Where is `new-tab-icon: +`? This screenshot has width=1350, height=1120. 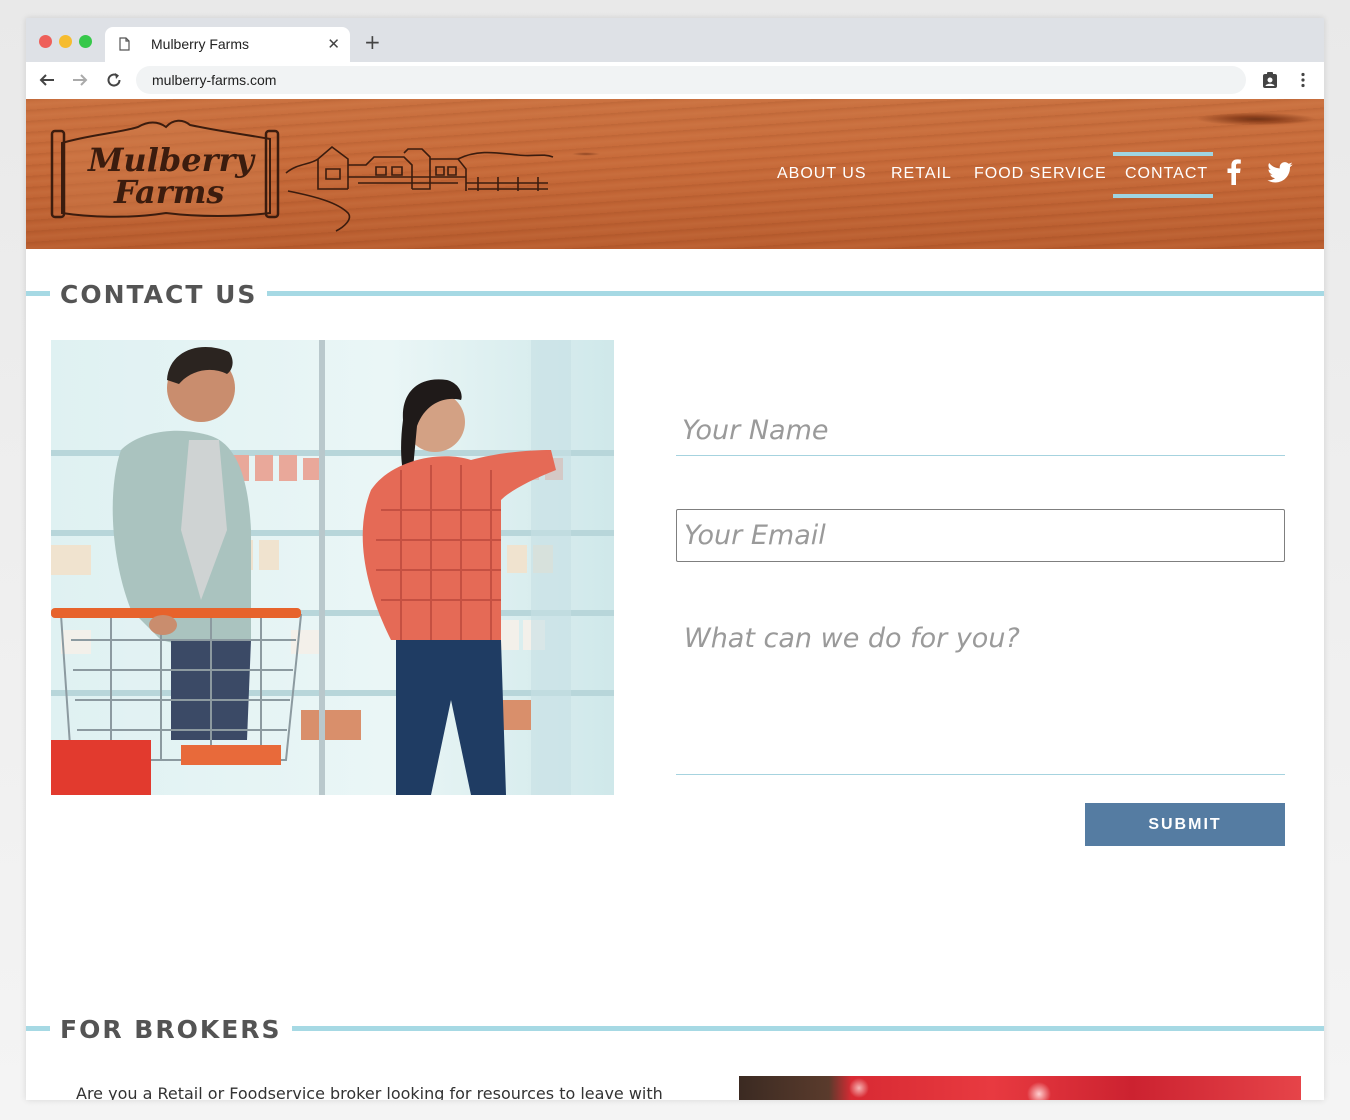
new-tab-icon: + is located at coordinates (372, 42).